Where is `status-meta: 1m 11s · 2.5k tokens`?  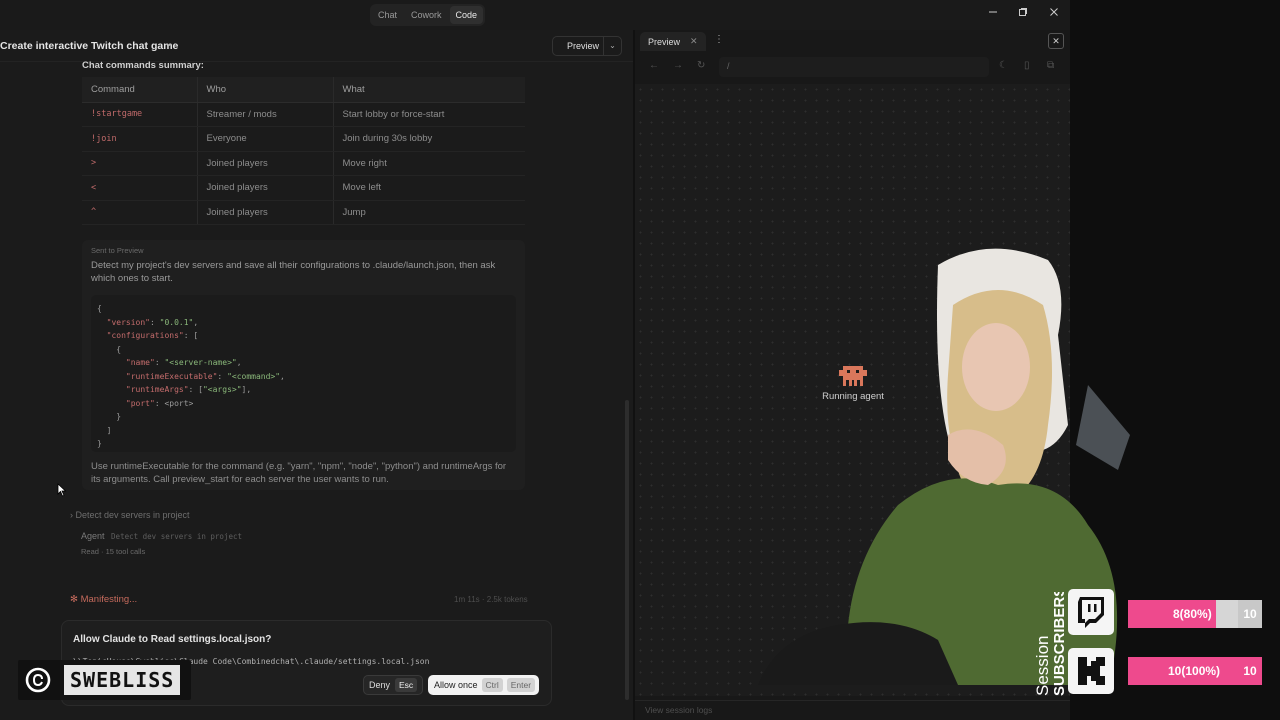
status-meta: 1m 11s · 2.5k tokens is located at coordinates (491, 599).